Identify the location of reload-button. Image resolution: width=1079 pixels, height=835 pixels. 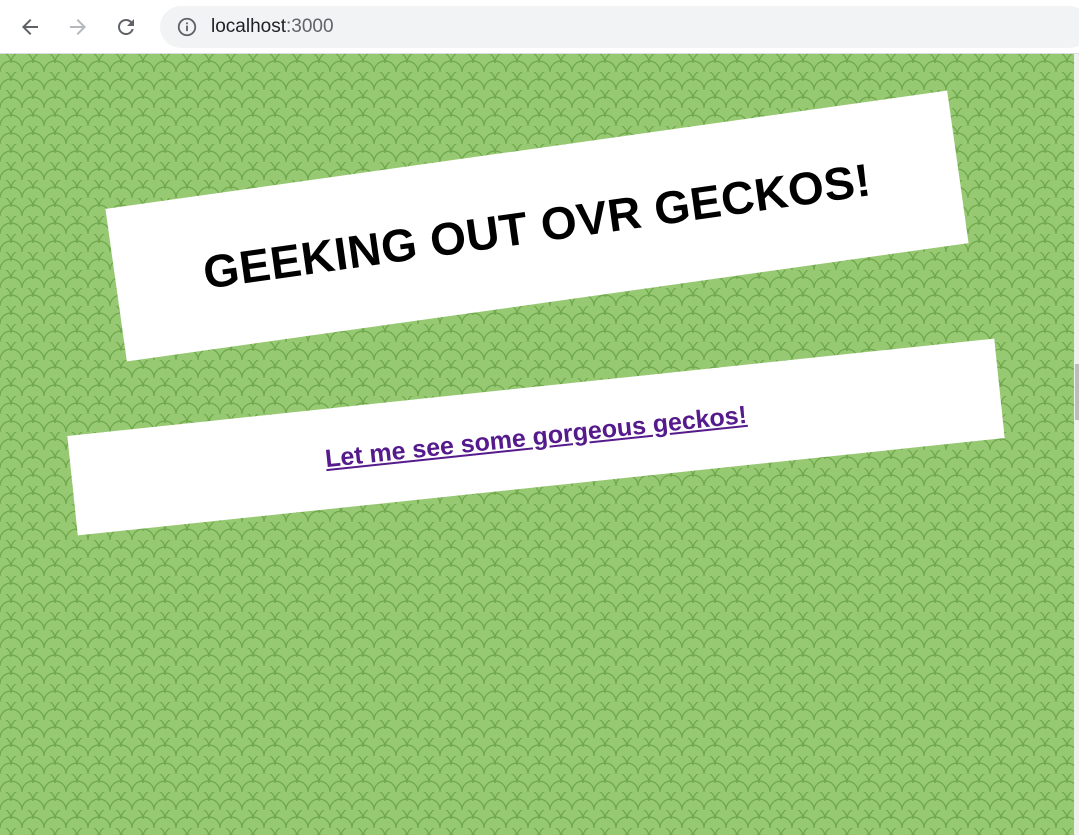
(126, 27).